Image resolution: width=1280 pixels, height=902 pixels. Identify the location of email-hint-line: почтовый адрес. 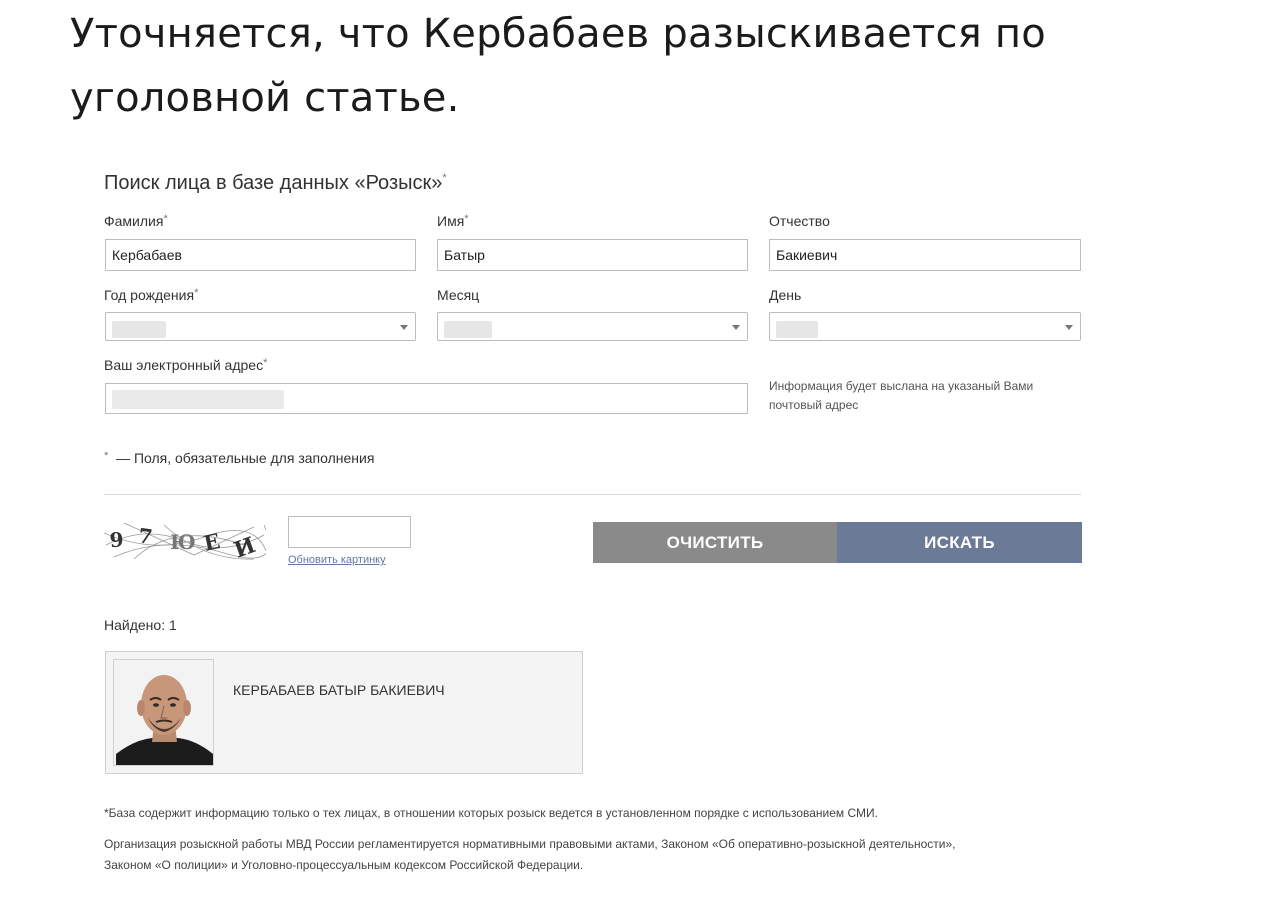
(814, 405).